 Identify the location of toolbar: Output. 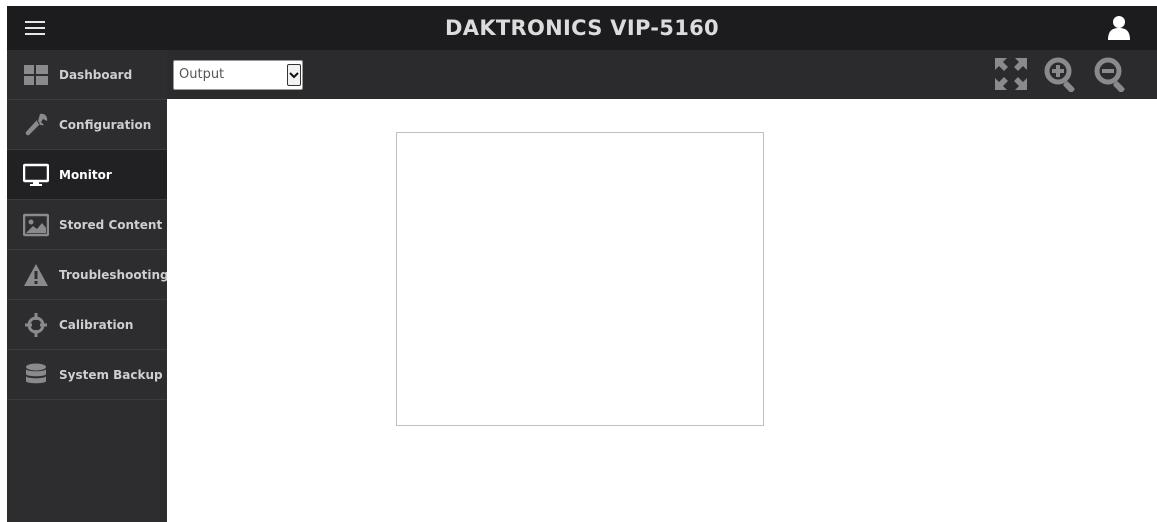
(662, 74).